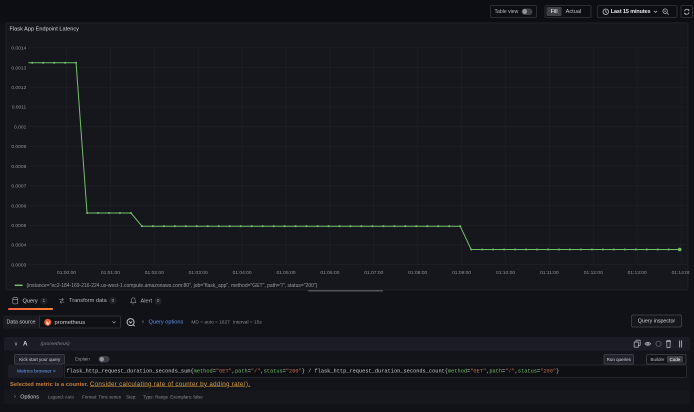  I want to click on svg-text: 01:09:00, so click(461, 273).